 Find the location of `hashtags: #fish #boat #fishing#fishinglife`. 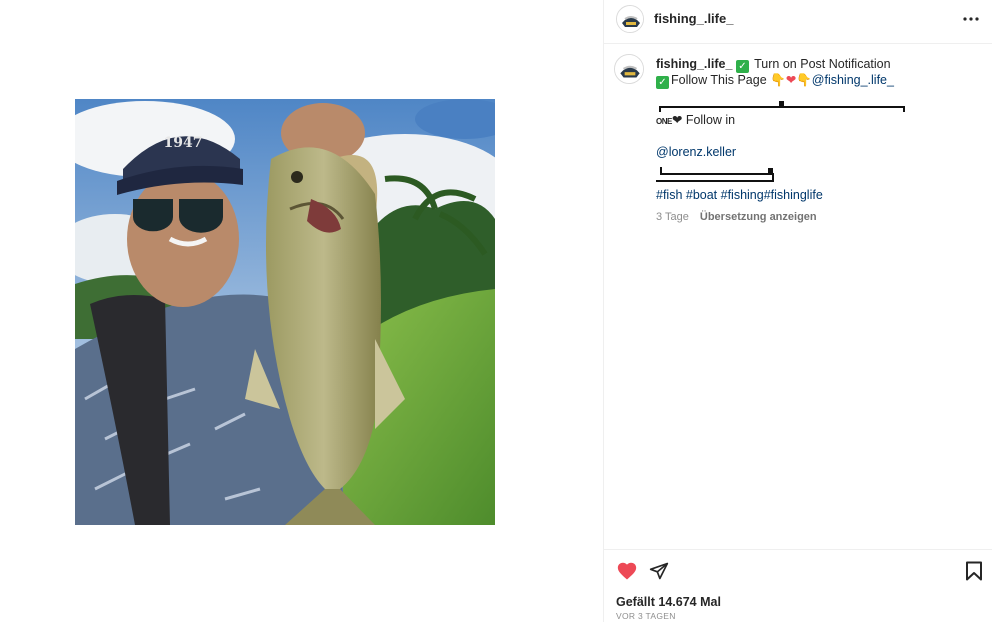

hashtags: #fish #boat #fishing#fishinglife is located at coordinates (739, 195).